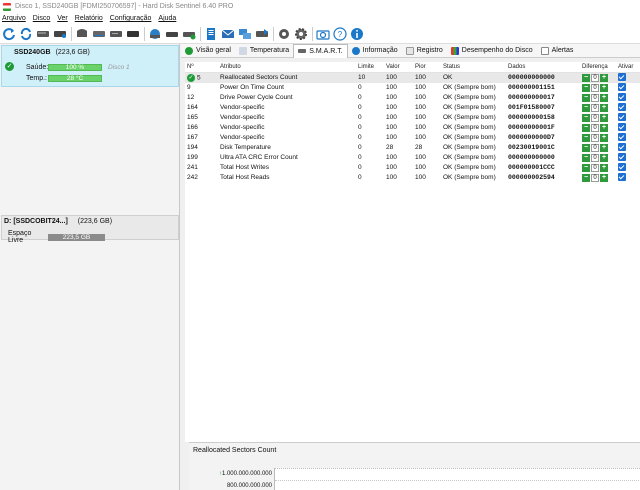  What do you see at coordinates (628, 67) in the screenshot?
I see `col-enable: Ativar` at bounding box center [628, 67].